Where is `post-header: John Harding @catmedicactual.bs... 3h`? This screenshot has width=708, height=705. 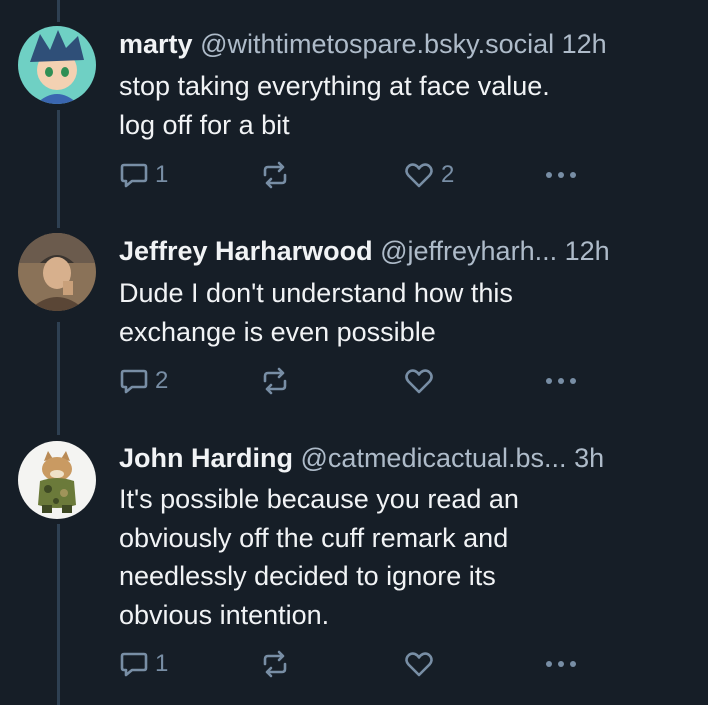
post-header: John Harding @catmedicactual.bs... 3h is located at coordinates (398, 458).